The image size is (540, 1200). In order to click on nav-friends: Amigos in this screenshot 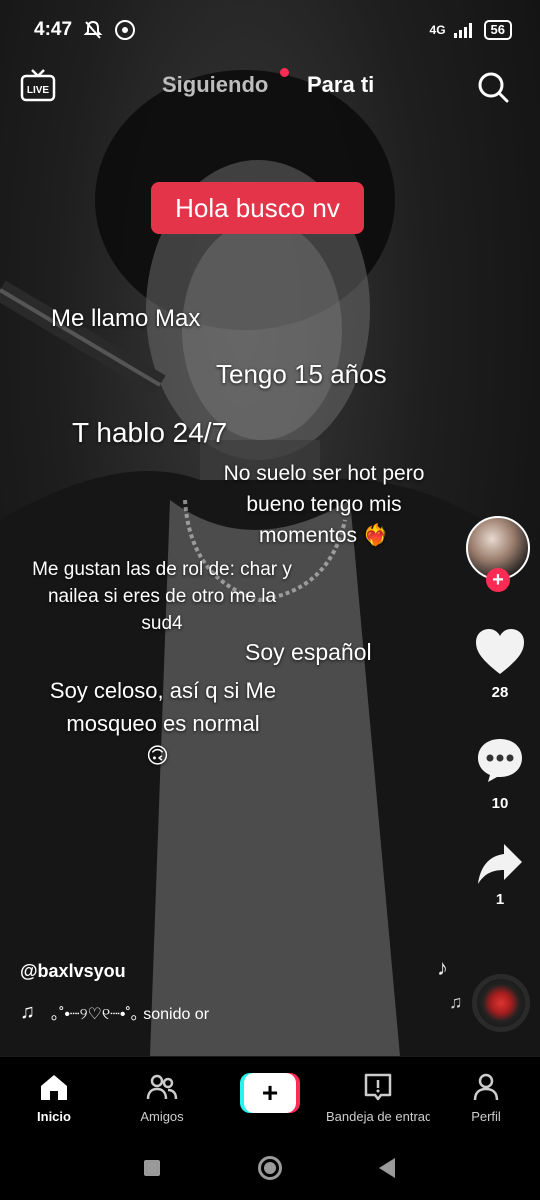, I will do `click(162, 1095)`.